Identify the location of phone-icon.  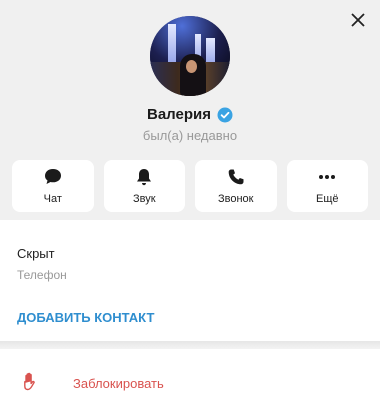
(236, 177).